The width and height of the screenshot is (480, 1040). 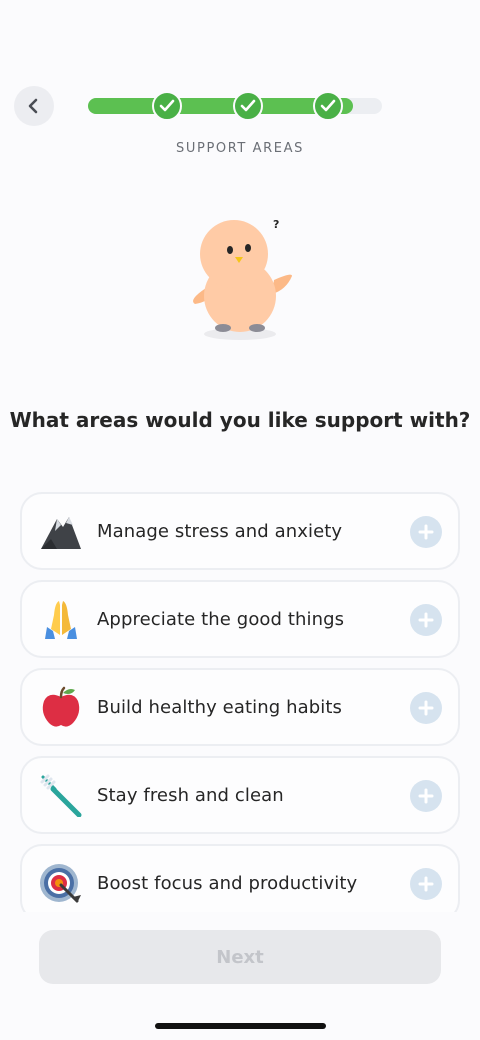 What do you see at coordinates (240, 420) in the screenshot?
I see `question-heading: What areas would you like support with?` at bounding box center [240, 420].